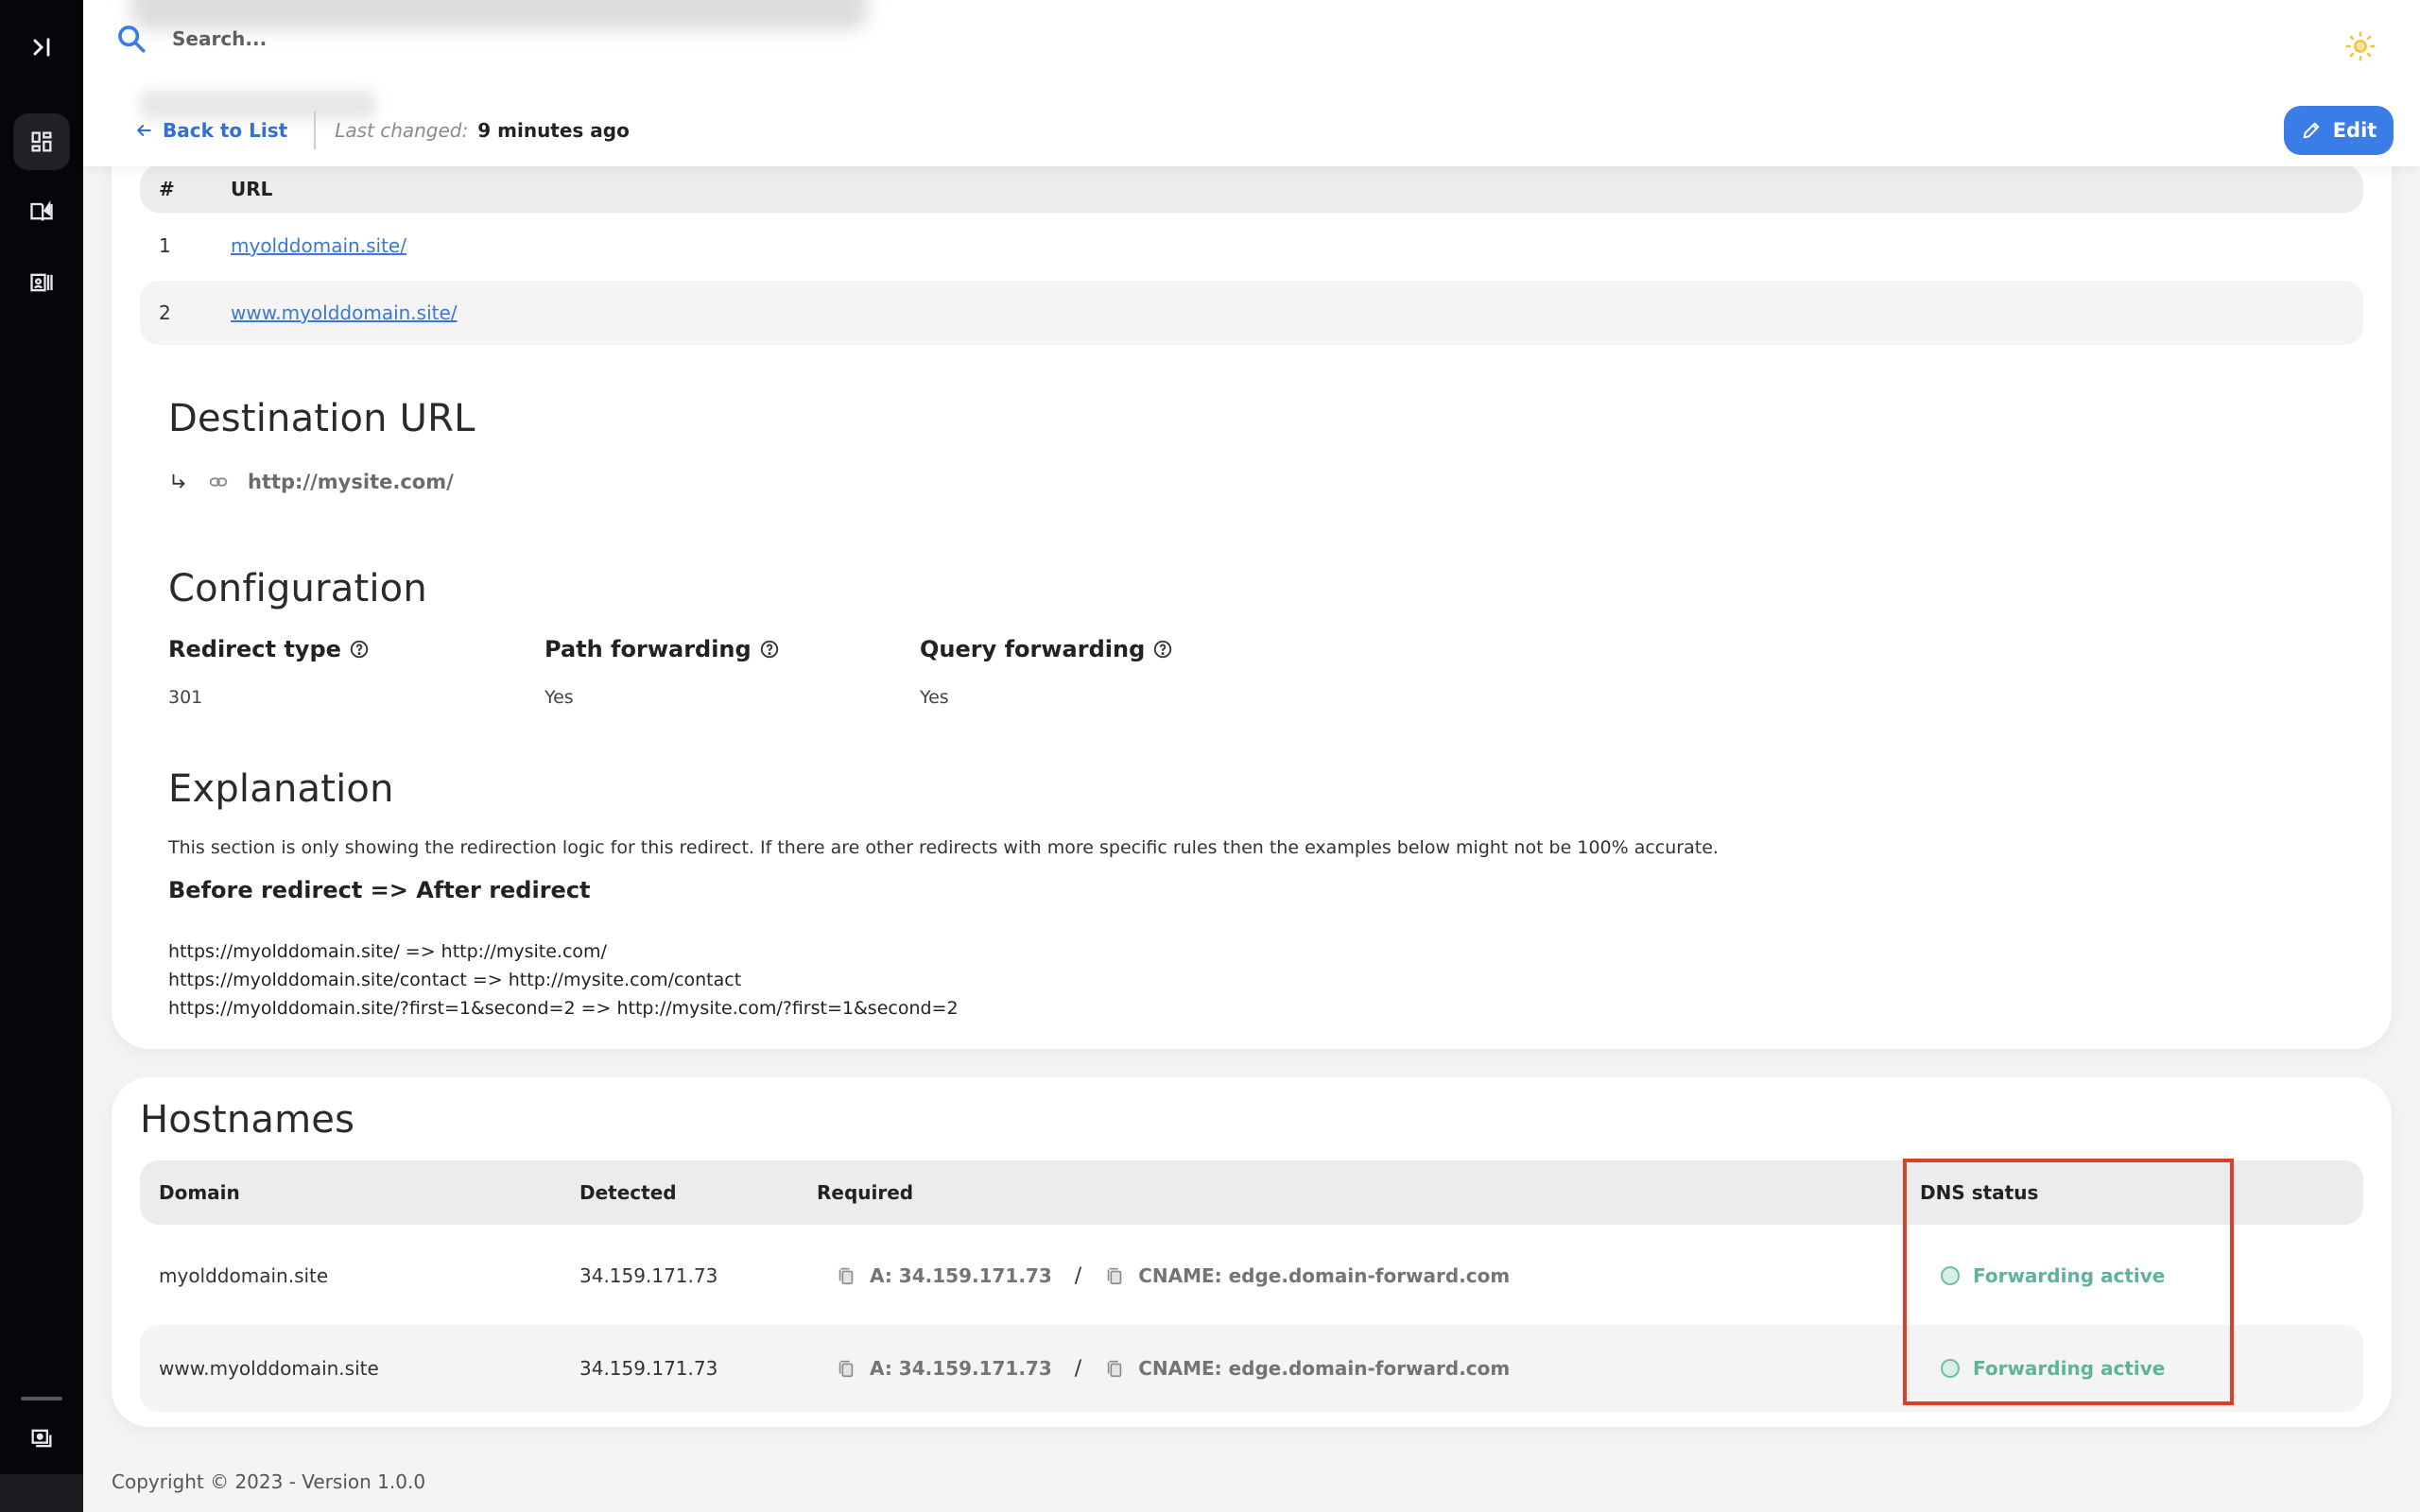 This screenshot has height=1512, width=2420. Describe the element at coordinates (553, 130) in the screenshot. I see `last-changed-value: 9 minutes ago` at that location.